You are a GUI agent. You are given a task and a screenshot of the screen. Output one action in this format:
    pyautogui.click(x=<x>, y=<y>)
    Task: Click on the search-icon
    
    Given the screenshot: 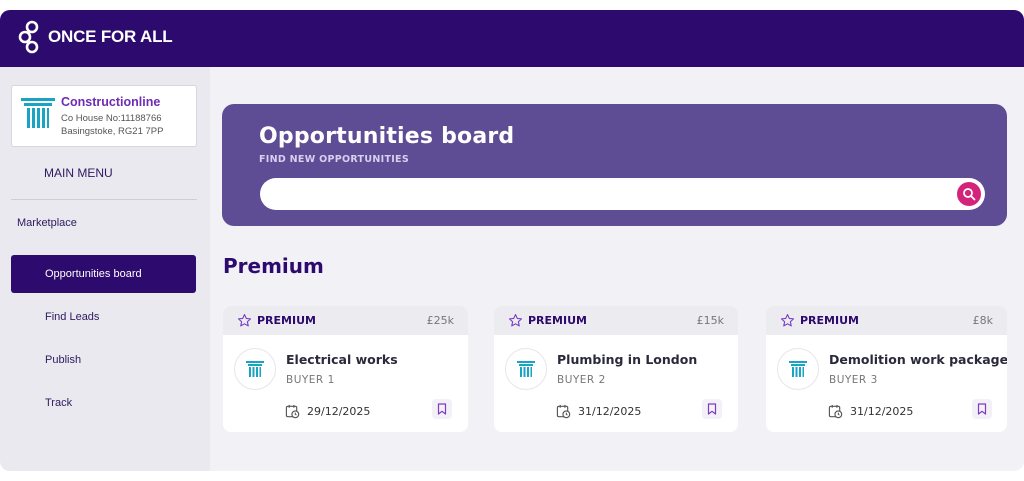 What is the action you would take?
    pyautogui.click(x=969, y=194)
    